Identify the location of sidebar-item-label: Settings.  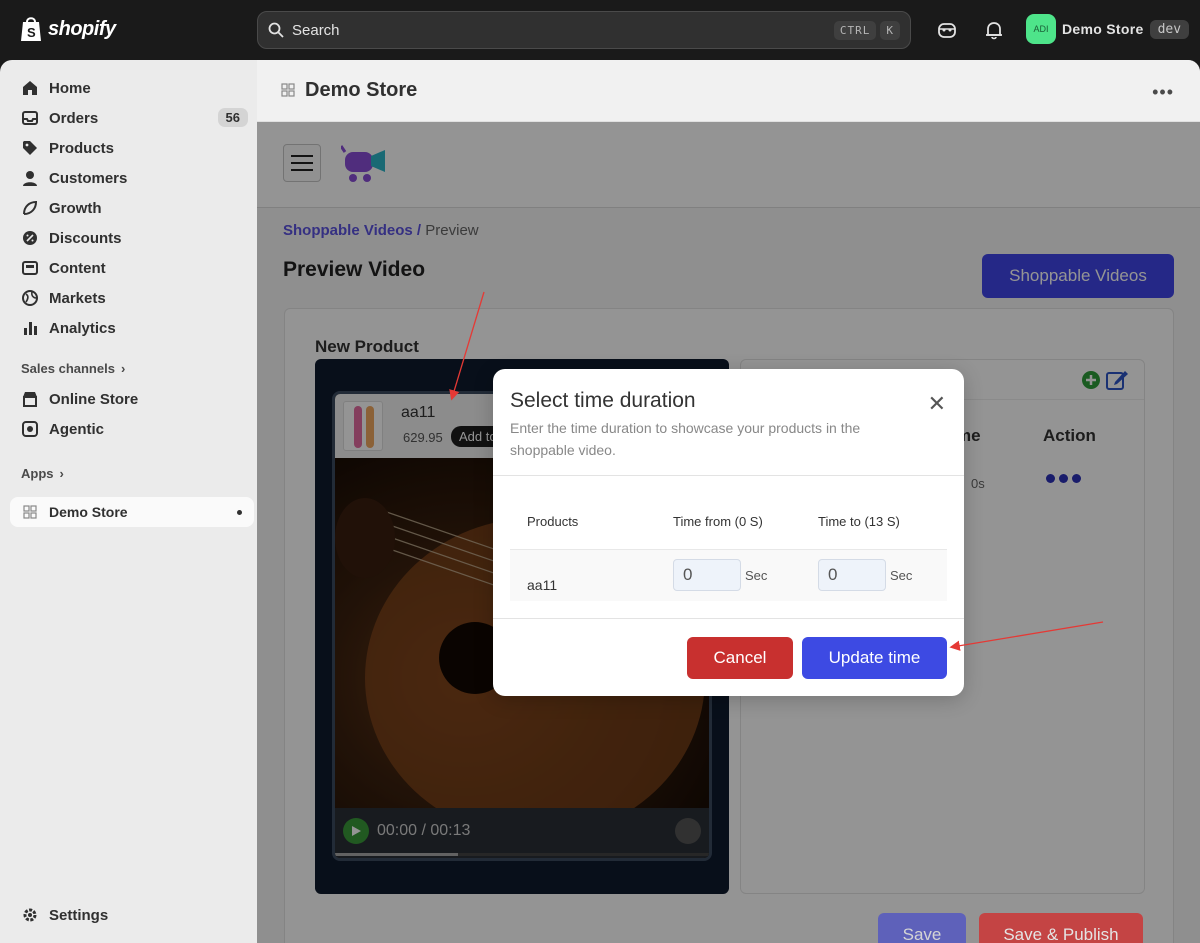
(79, 915).